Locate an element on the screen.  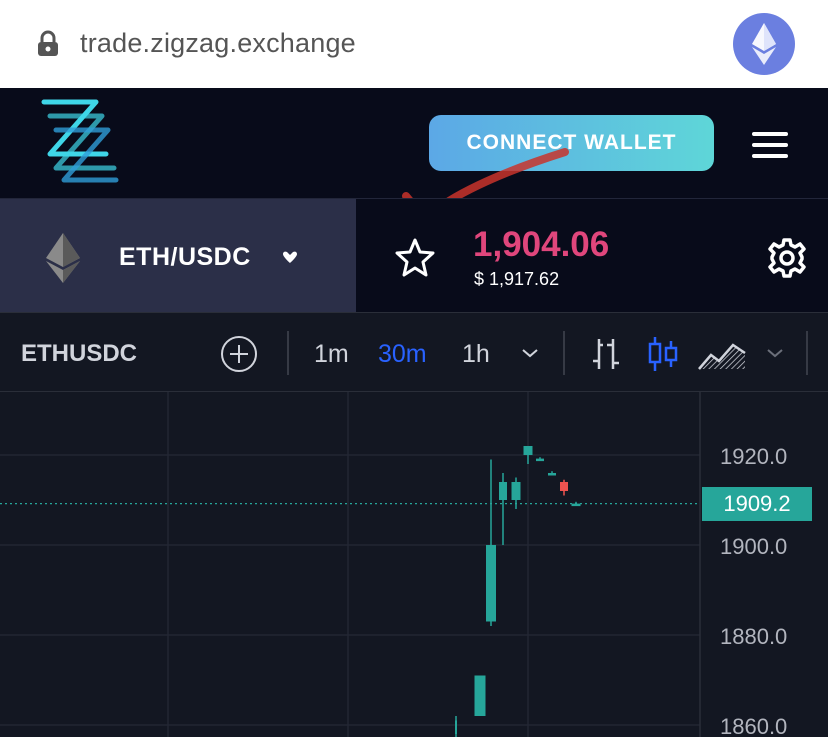
url-text: trade.zigzag.exchange is located at coordinates (218, 43).